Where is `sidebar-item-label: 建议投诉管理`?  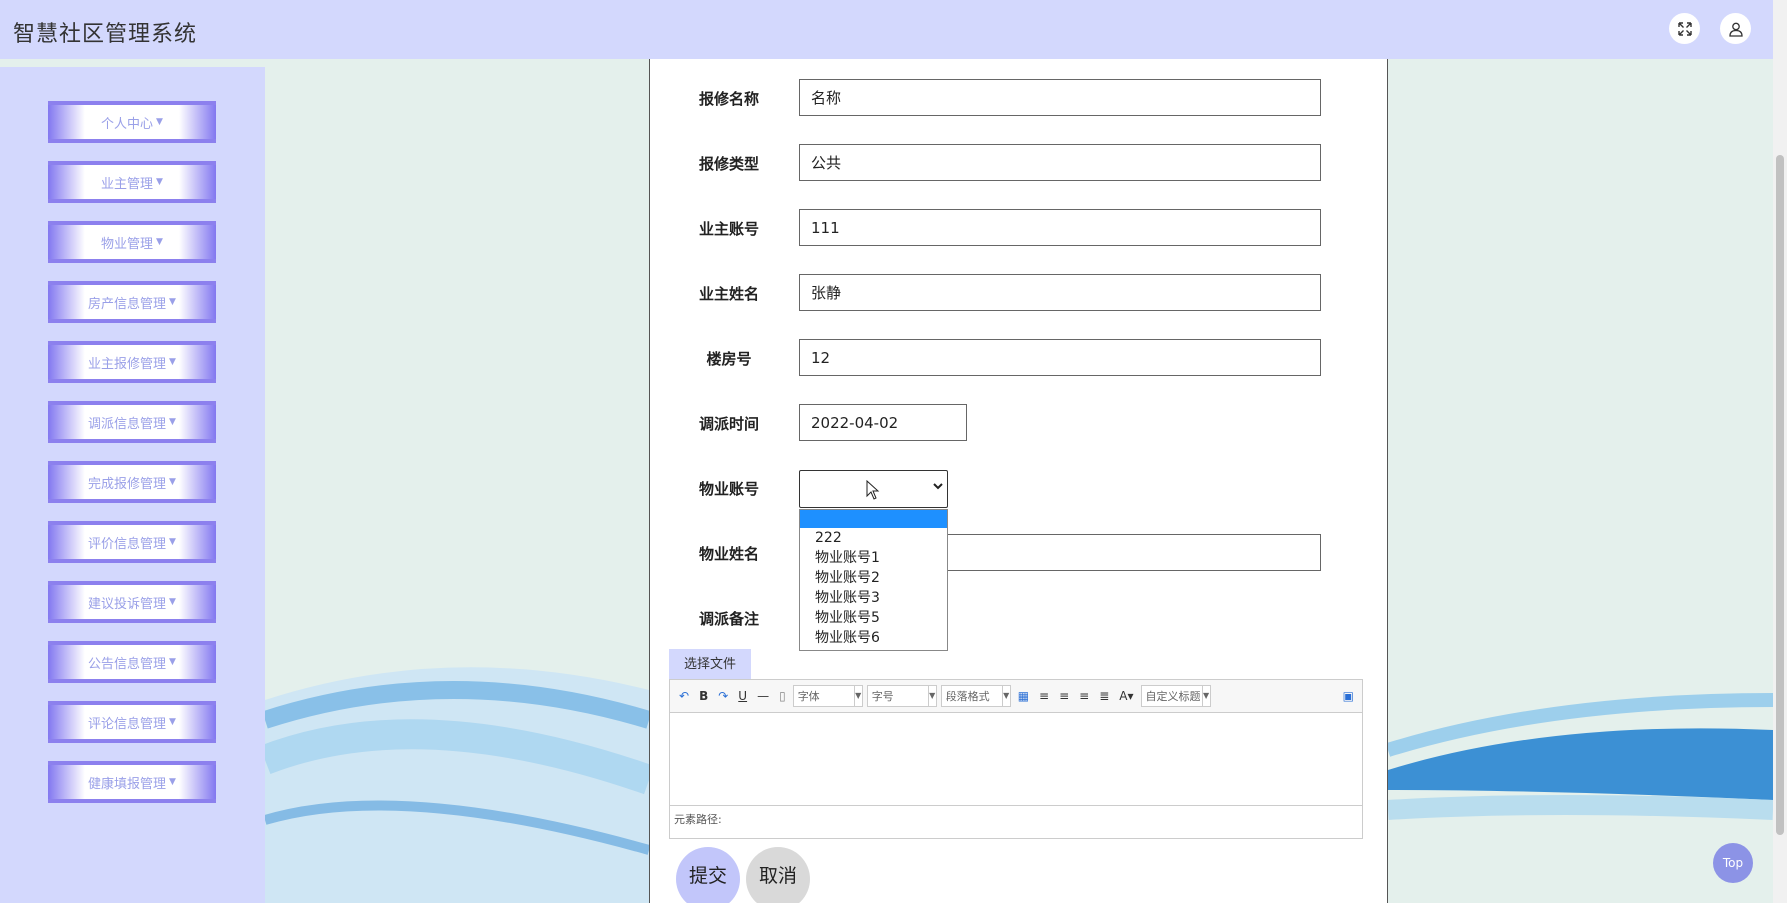
sidebar-item-label: 建议投诉管理 is located at coordinates (127, 604).